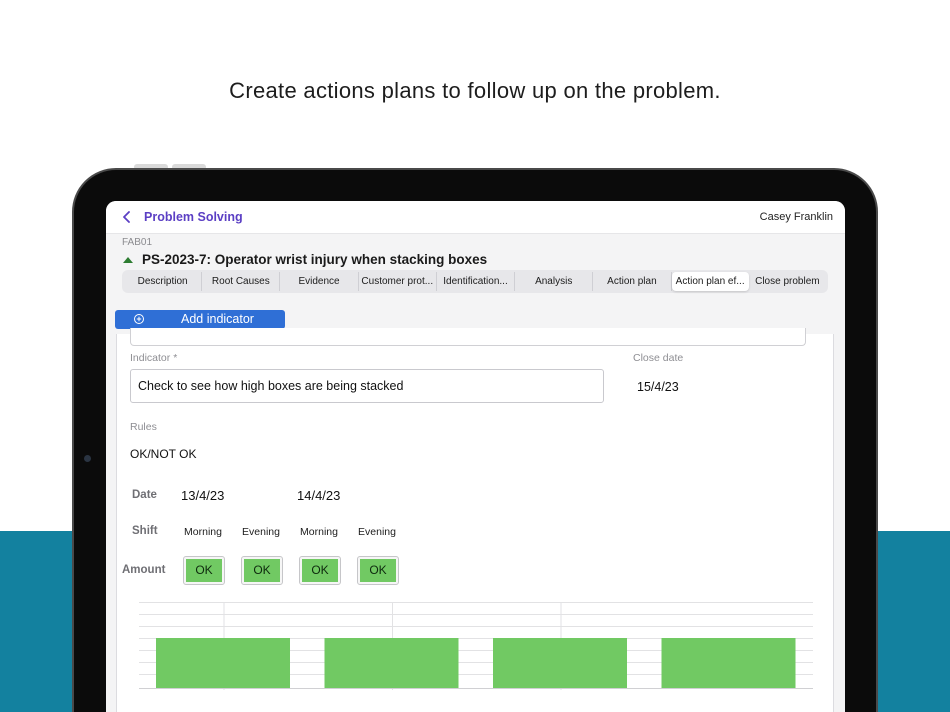 This screenshot has height=712, width=950. What do you see at coordinates (163, 281) in the screenshot?
I see `tab-1: Description` at bounding box center [163, 281].